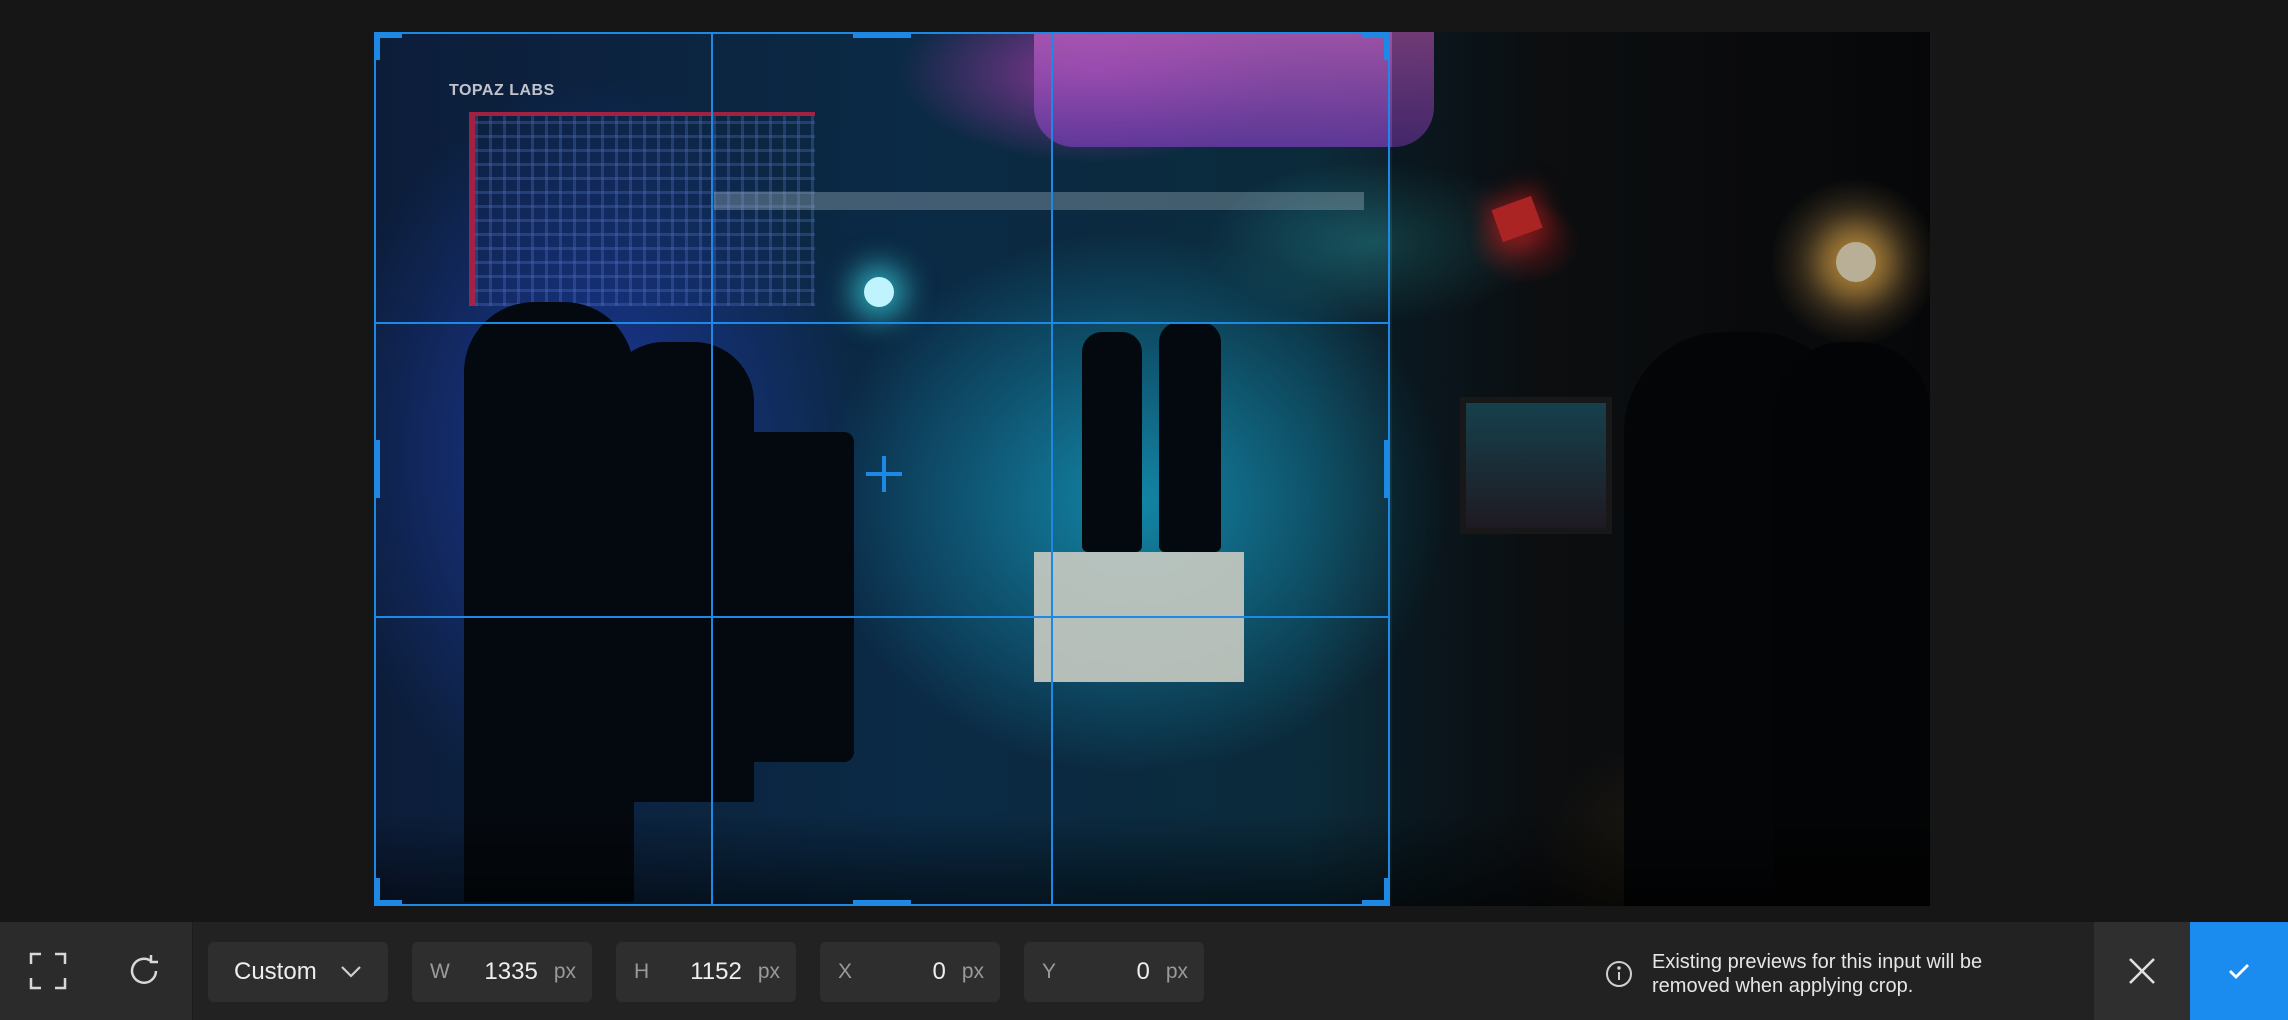 Image resolution: width=2288 pixels, height=1020 pixels. Describe the element at coordinates (1176, 971) in the screenshot. I see `y-offset-unit: px` at that location.